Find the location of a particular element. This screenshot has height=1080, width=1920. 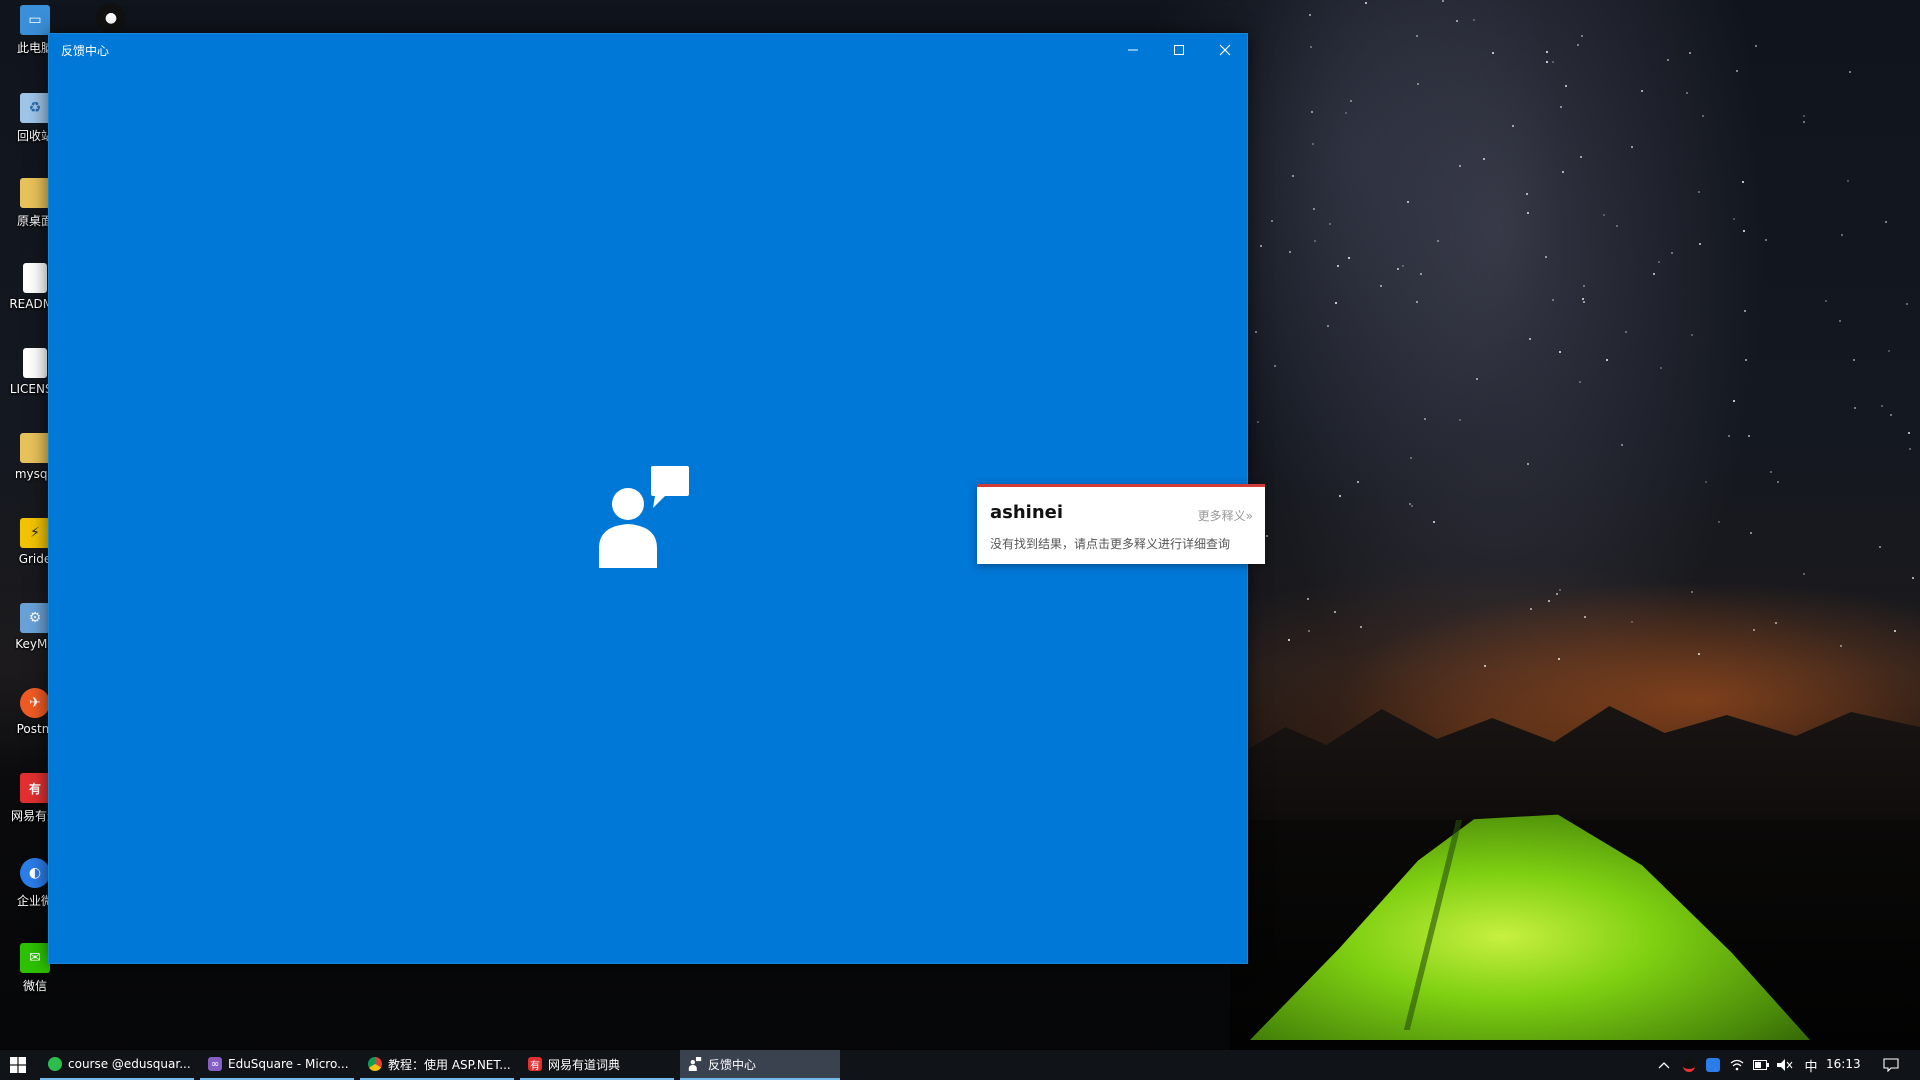

clock: 16:13 is located at coordinates (1843, 1064).